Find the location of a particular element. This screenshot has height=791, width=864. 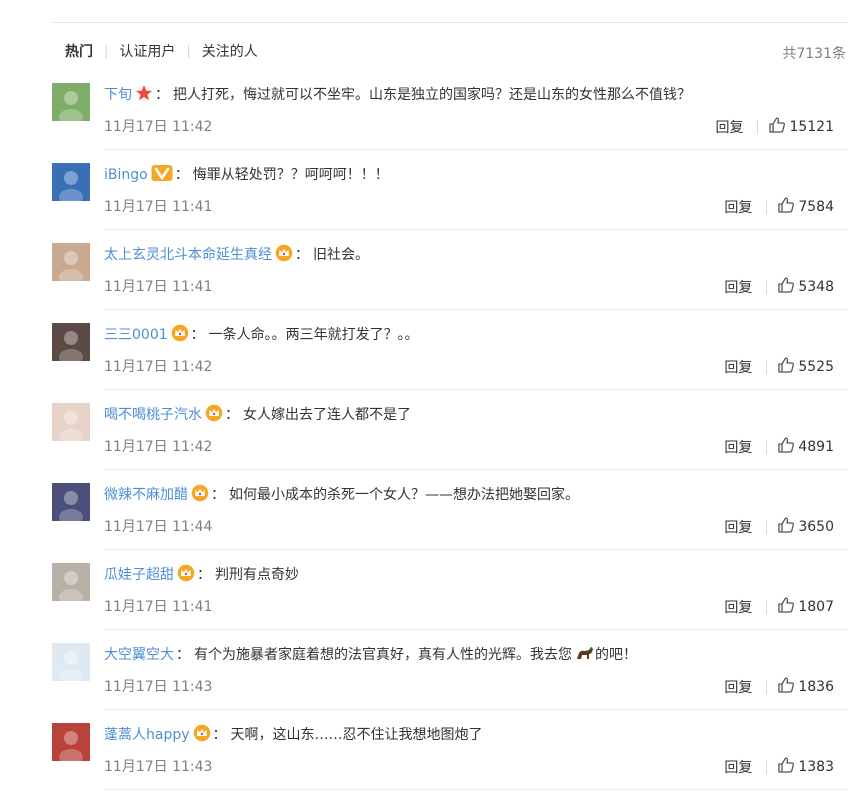

comment-actions: 回复 15121 is located at coordinates (774, 127).